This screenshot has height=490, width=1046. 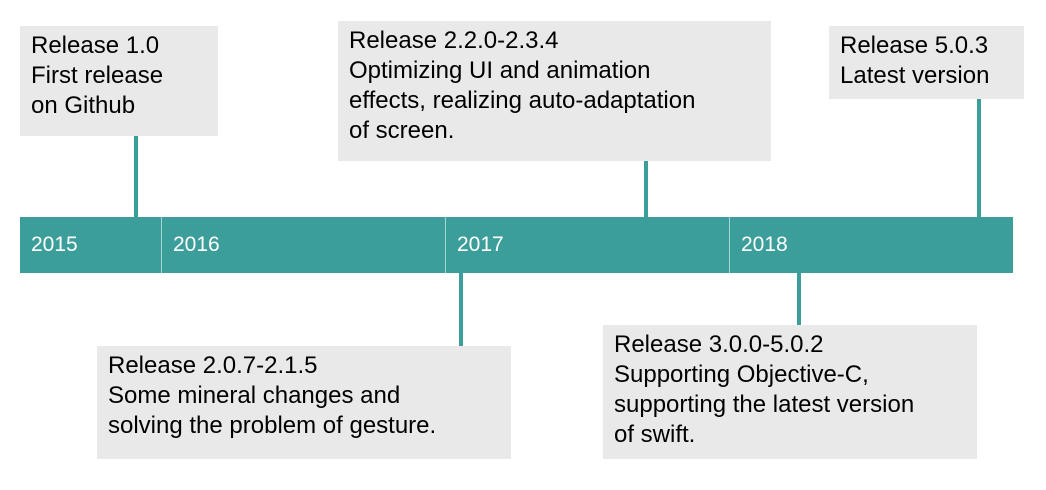 I want to click on release-title: Release 5.0.3, so click(x=914, y=45).